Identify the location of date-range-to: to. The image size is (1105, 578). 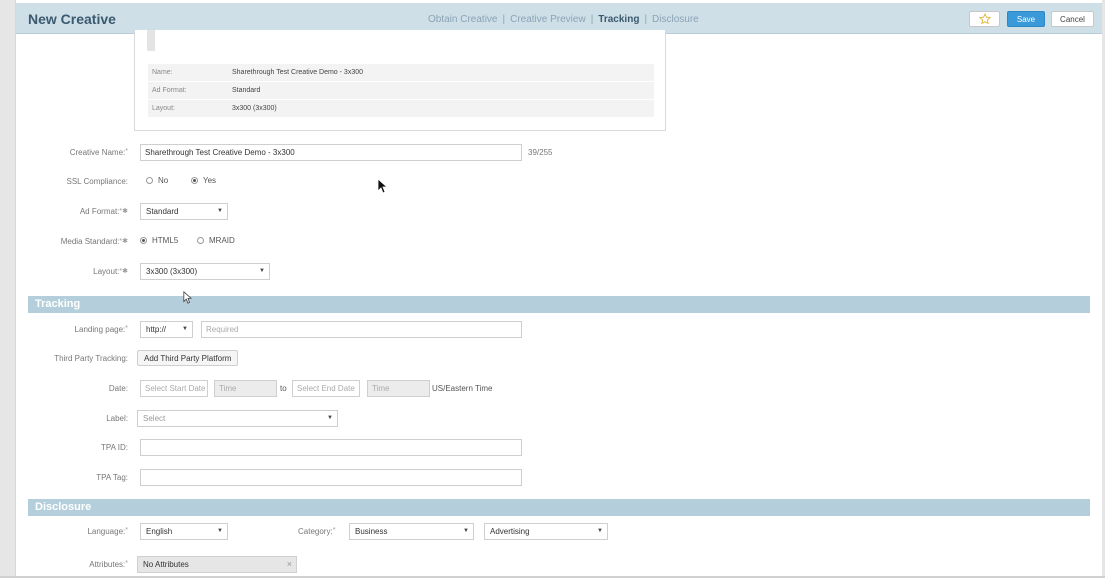
(283, 388).